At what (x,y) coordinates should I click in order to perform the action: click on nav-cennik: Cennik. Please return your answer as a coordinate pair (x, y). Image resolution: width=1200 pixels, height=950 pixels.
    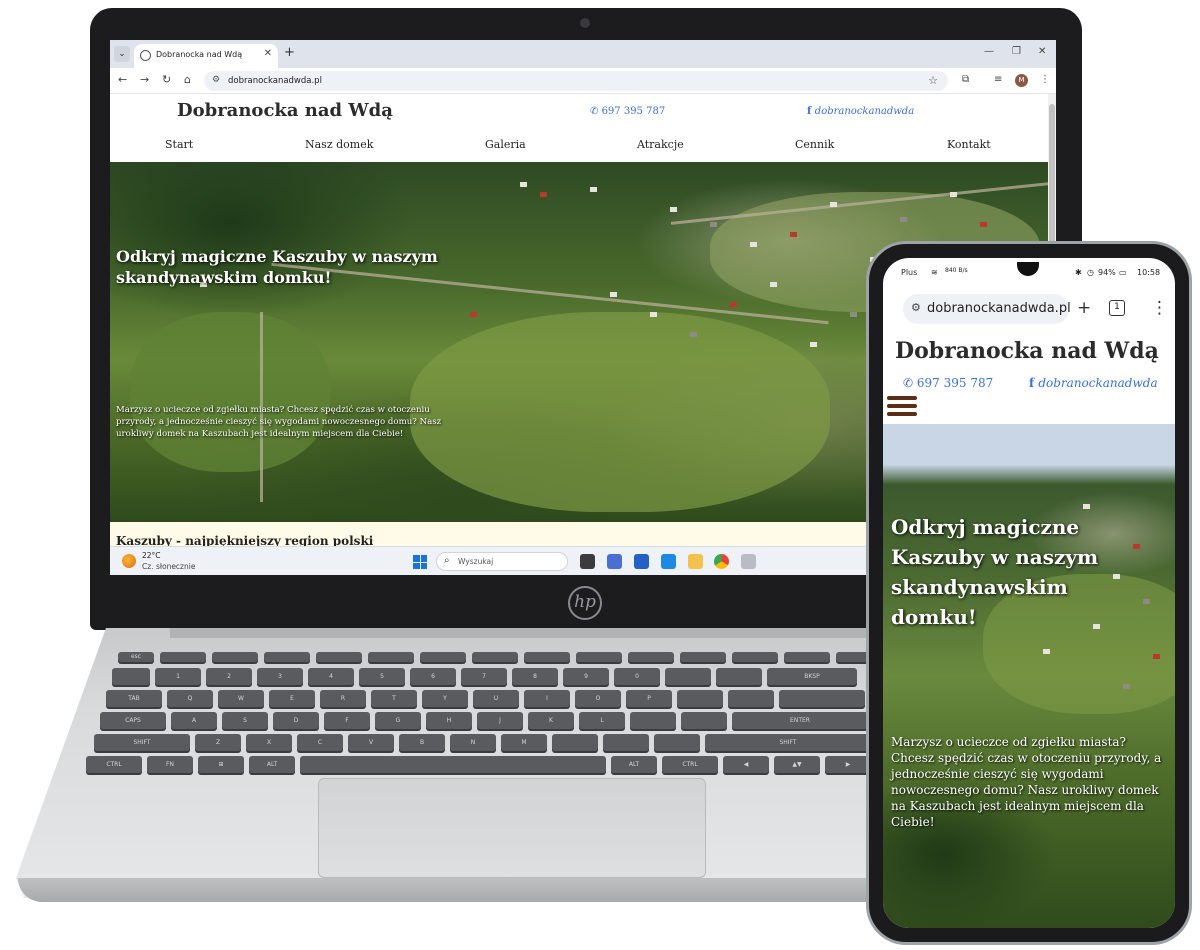
    Looking at the image, I should click on (814, 144).